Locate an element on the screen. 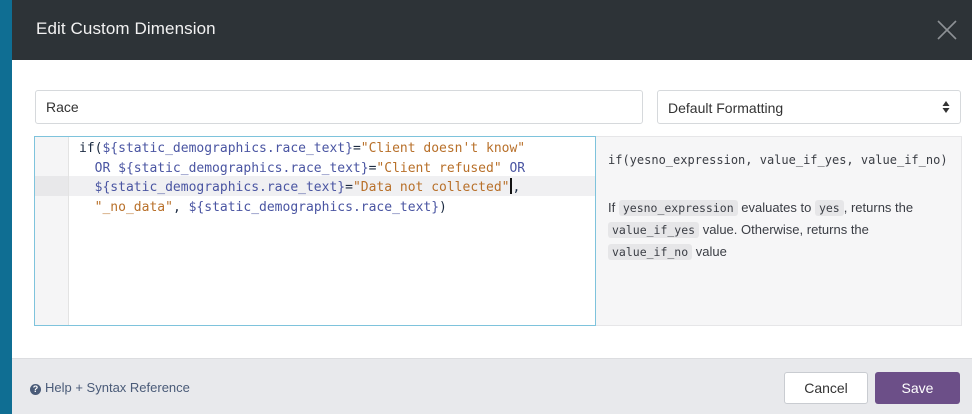  formatting-select-value: Default Formatting is located at coordinates (726, 108).